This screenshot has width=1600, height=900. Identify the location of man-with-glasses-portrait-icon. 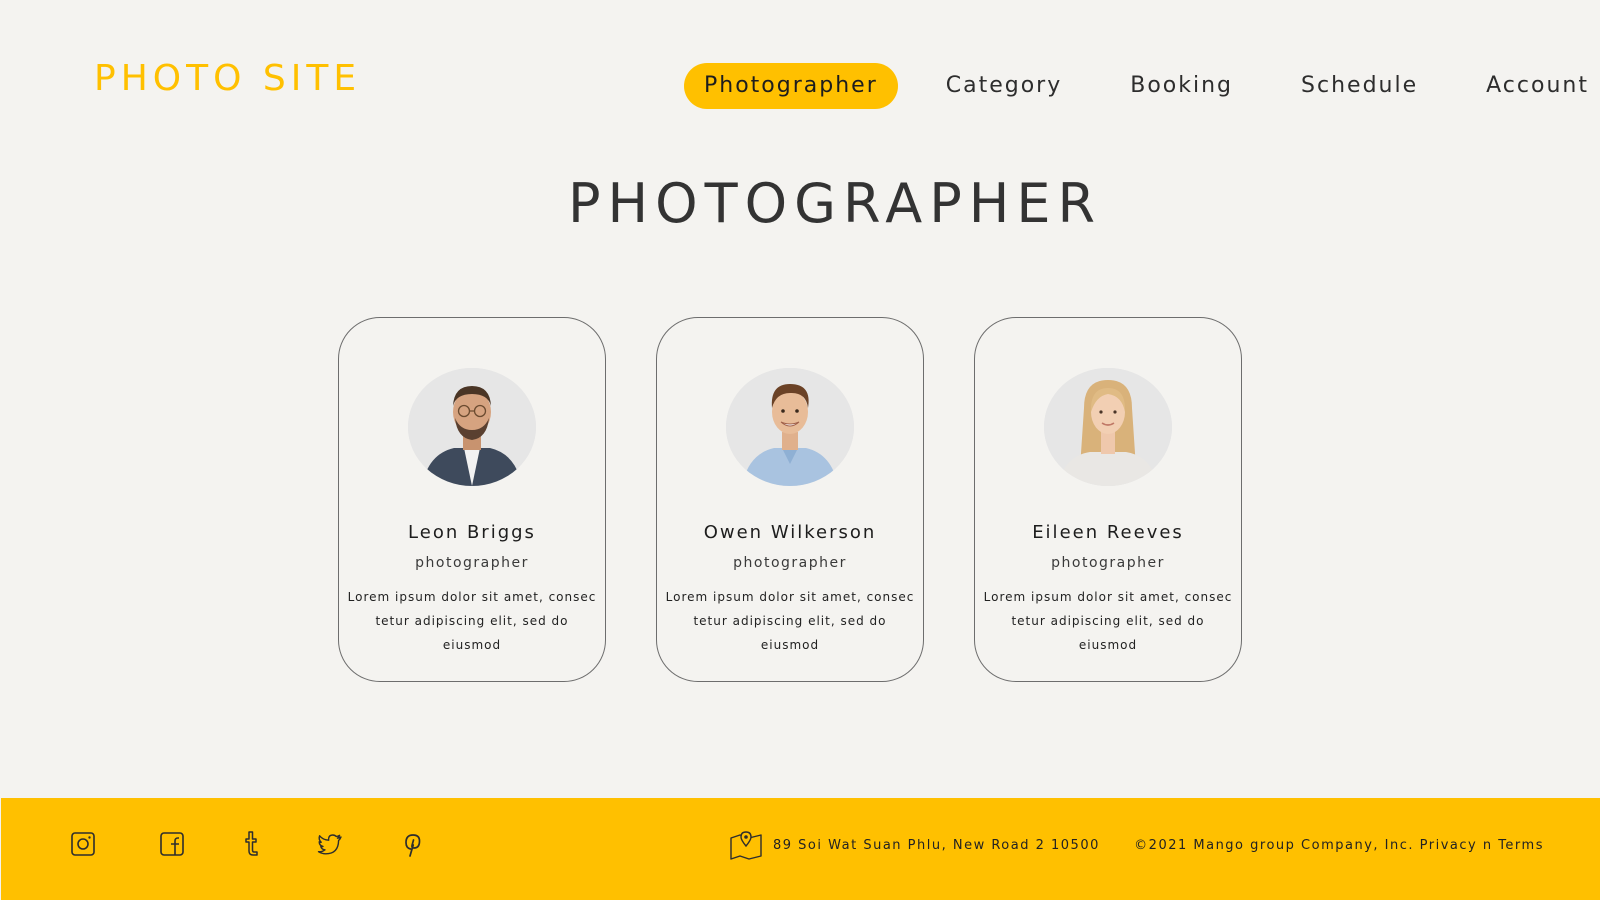
(472, 427).